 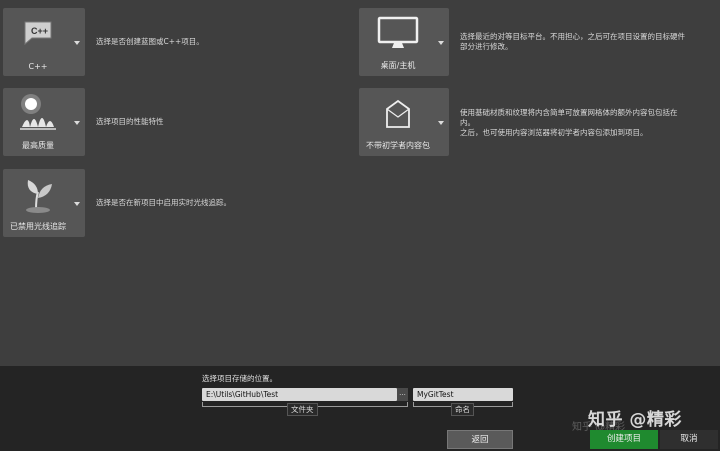 What do you see at coordinates (572, 41) in the screenshot?
I see `tile-description: 选择最近的对等目标平台。不用担心，之后可在项目设置的目标硬件 部分进行修改。` at bounding box center [572, 41].